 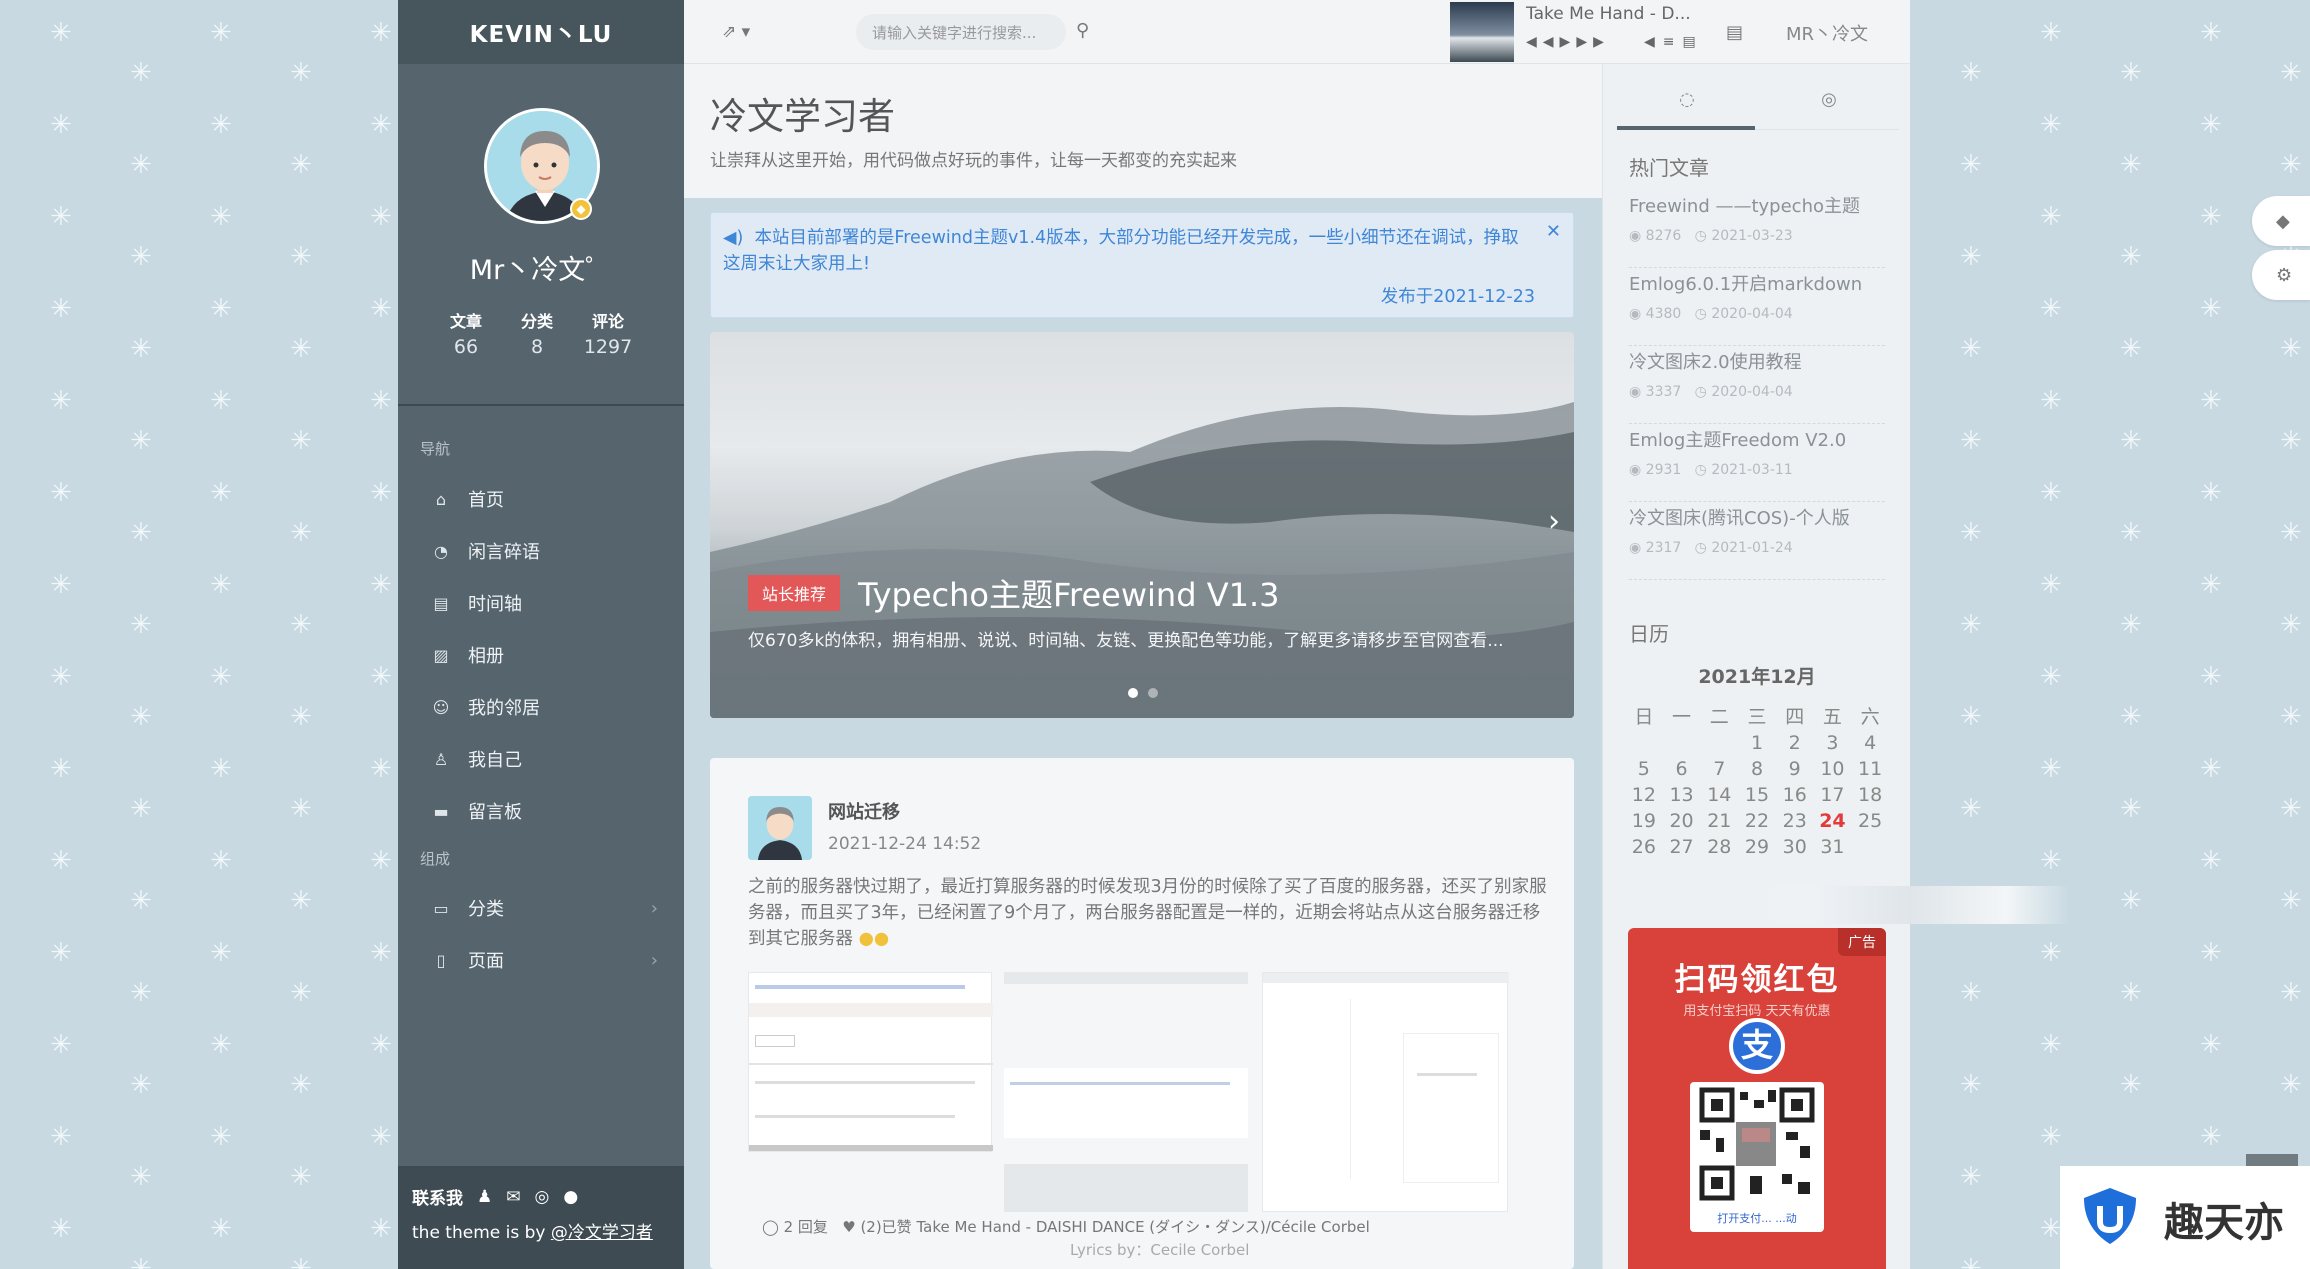 I want to click on stat-categories: 分类 8, so click(x=537, y=333).